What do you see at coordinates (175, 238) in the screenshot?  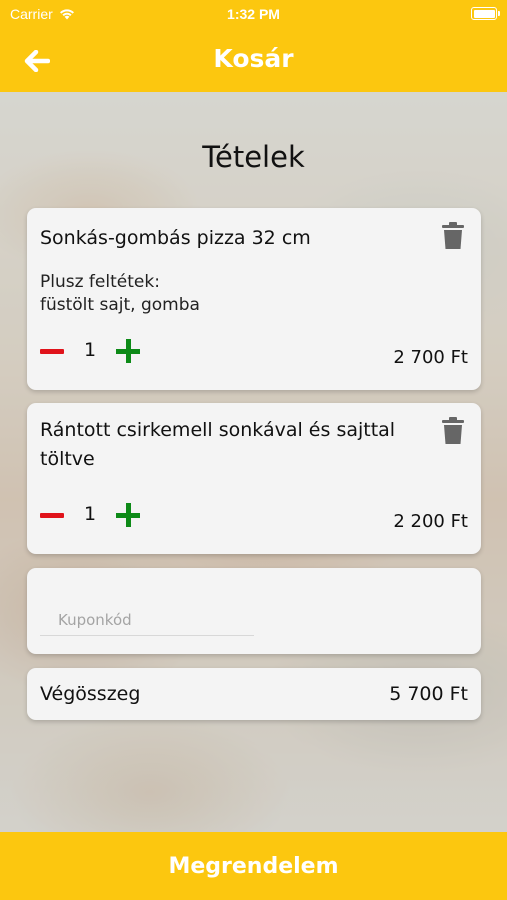 I see `item-name: Sonkás-gombás pizza 32 cm` at bounding box center [175, 238].